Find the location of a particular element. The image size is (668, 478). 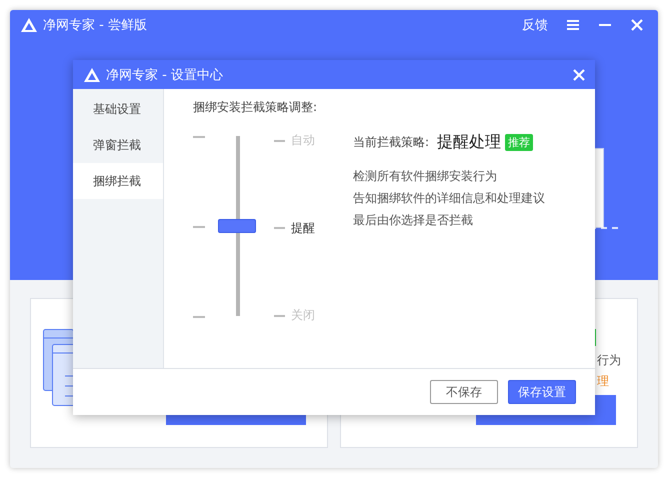

strategy-label: 当前拦截策略: is located at coordinates (391, 142).